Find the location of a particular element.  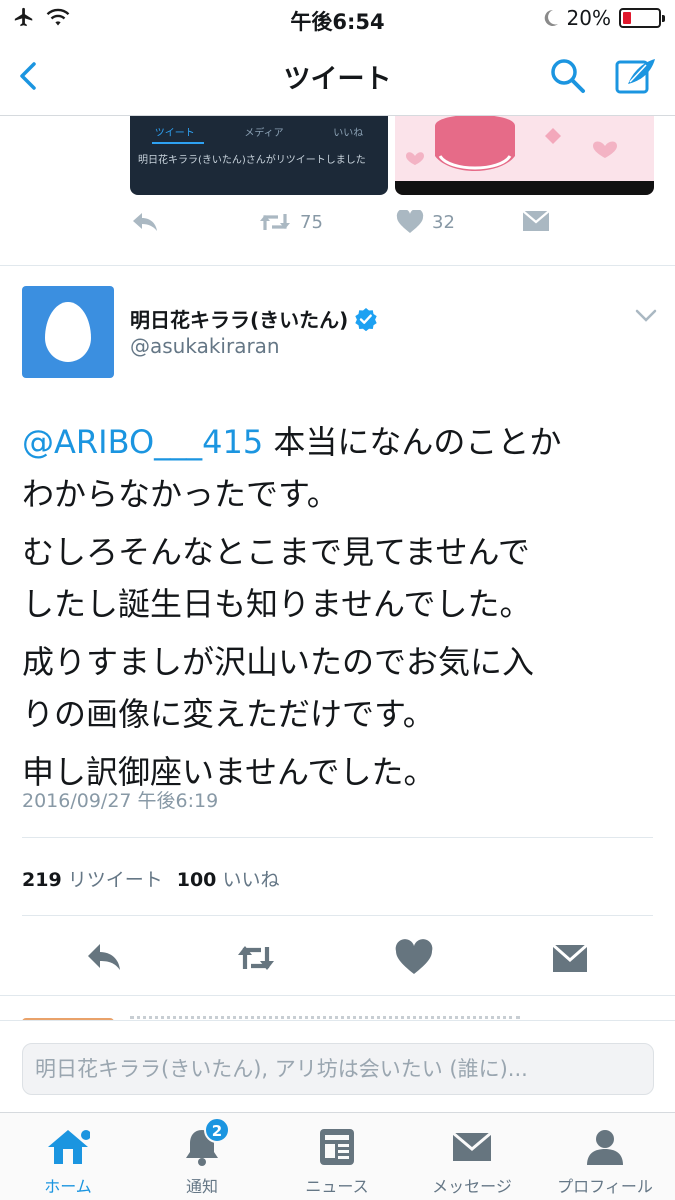

tweet-timestamp: 2016/09/27 午後6:19 is located at coordinates (120, 801).